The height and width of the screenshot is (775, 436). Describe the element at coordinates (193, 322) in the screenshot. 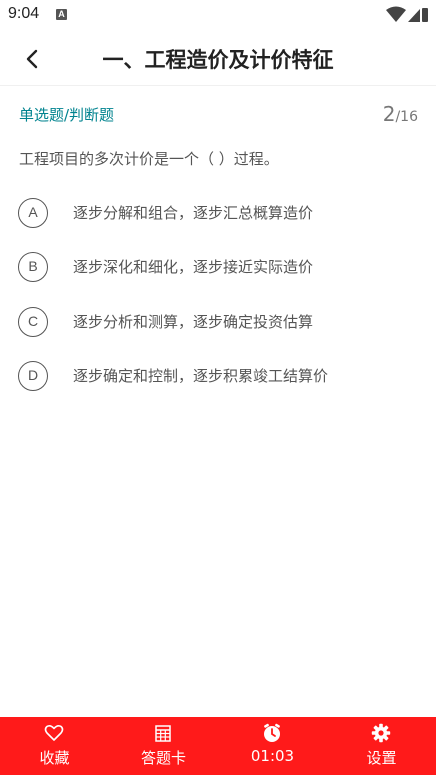

I see `option-text: 逐步分析和测算，逐步确定投资估算` at that location.